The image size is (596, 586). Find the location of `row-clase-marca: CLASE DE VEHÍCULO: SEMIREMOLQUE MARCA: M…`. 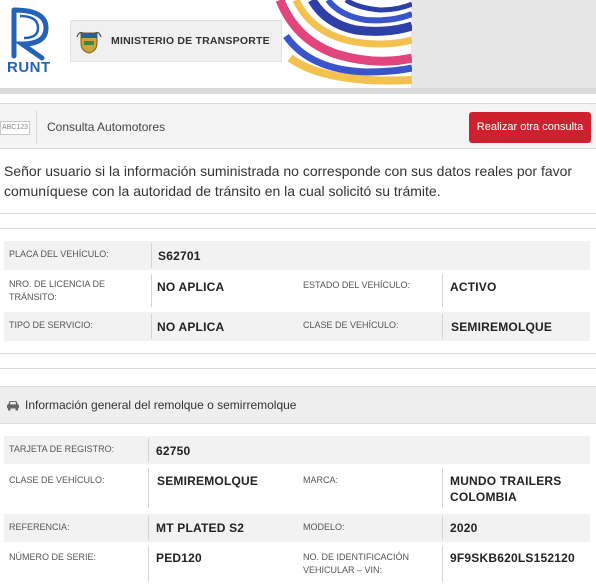

row-clase-marca: CLASE DE VEHÍCULO: SEMIREMOLQUE MARCA: M… is located at coordinates (297, 488).